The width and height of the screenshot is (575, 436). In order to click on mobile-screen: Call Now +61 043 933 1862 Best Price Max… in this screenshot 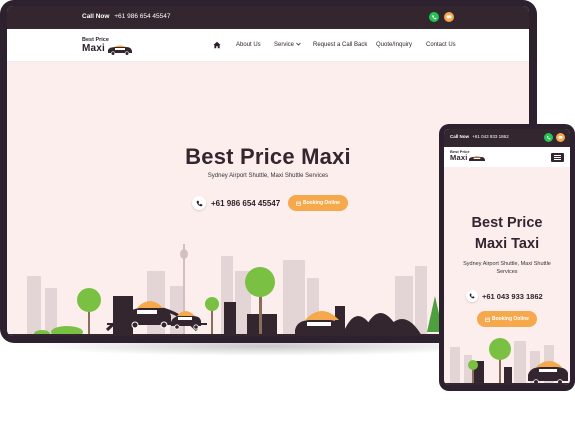, I will do `click(507, 257)`.